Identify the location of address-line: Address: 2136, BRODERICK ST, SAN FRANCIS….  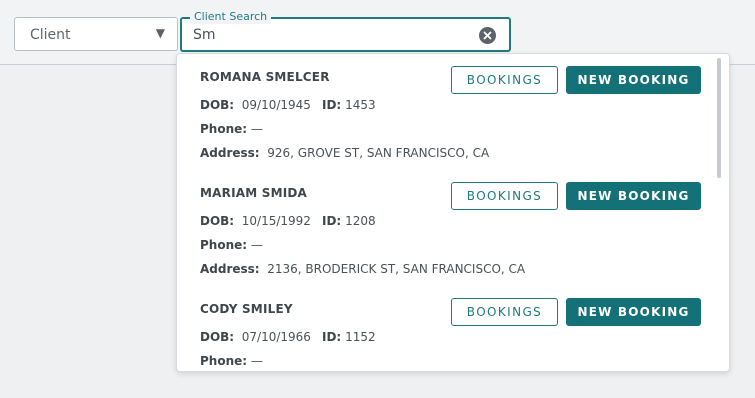
(362, 269).